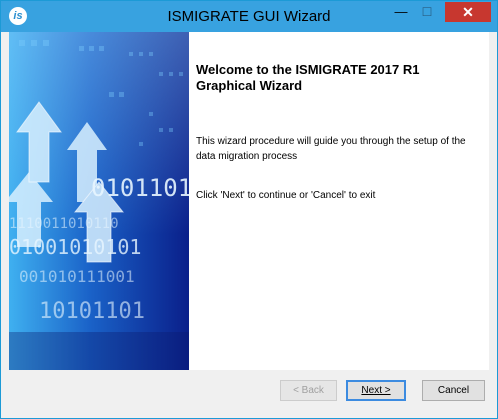  I want to click on cancel-button: Cancel, so click(453, 390).